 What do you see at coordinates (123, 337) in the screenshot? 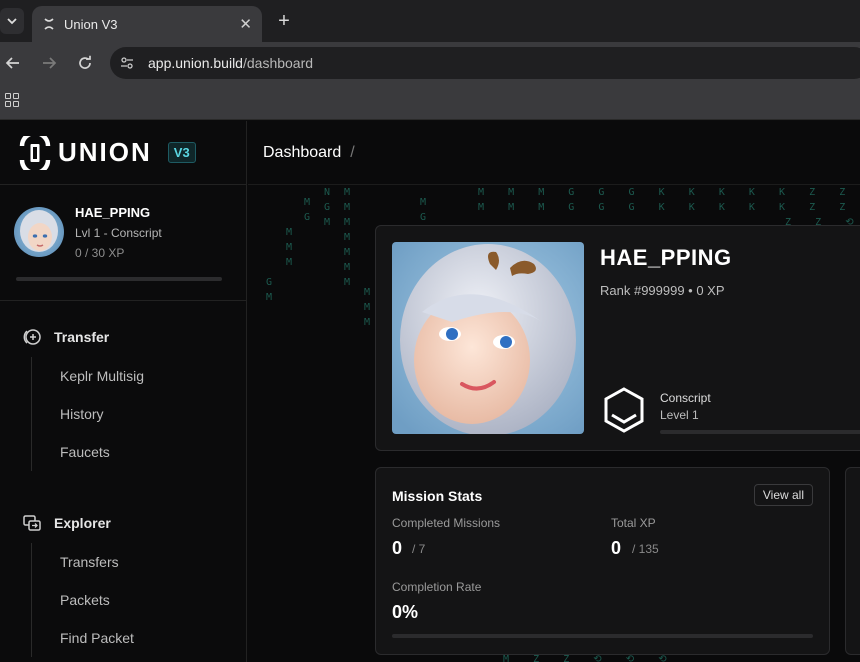
I see `nav-transfer: Transfer` at bounding box center [123, 337].